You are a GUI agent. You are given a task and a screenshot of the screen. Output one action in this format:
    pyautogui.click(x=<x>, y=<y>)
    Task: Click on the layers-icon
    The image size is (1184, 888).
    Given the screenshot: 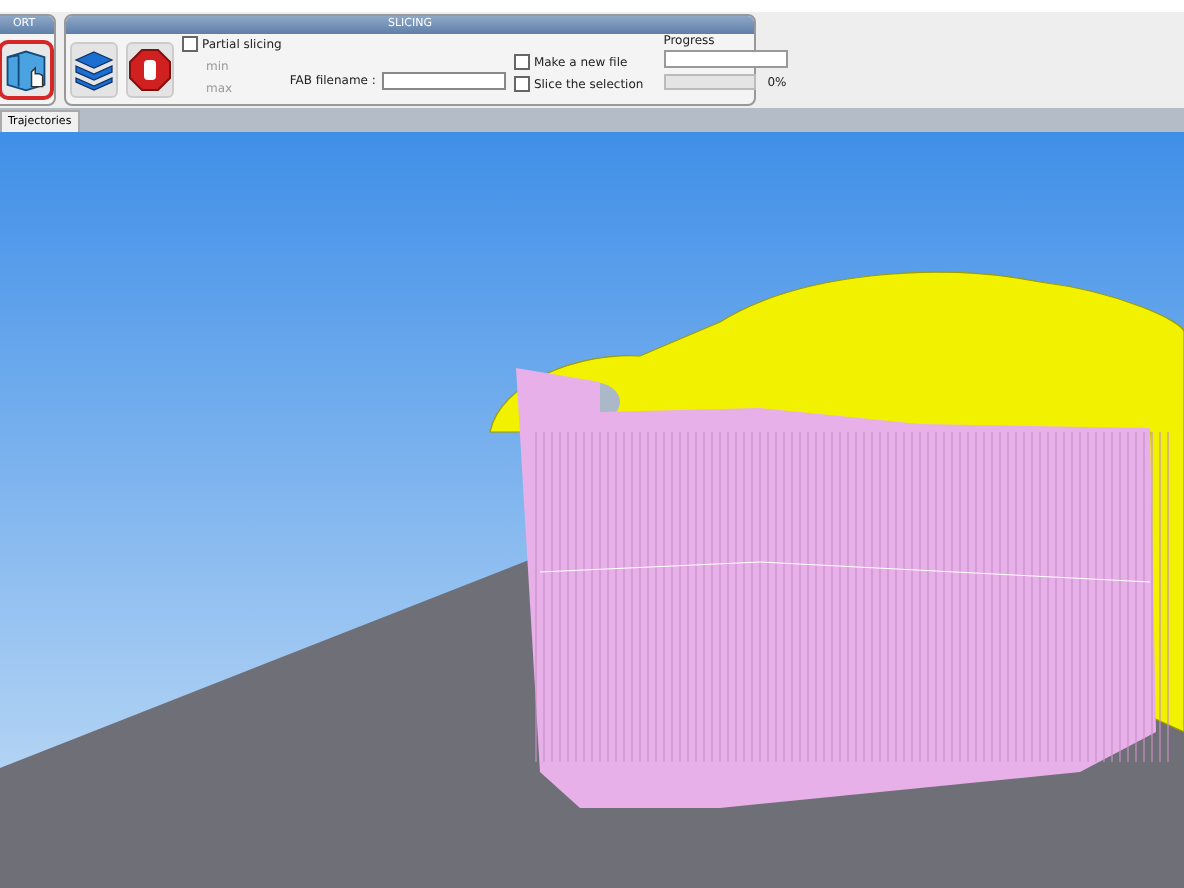 What is the action you would take?
    pyautogui.click(x=94, y=69)
    